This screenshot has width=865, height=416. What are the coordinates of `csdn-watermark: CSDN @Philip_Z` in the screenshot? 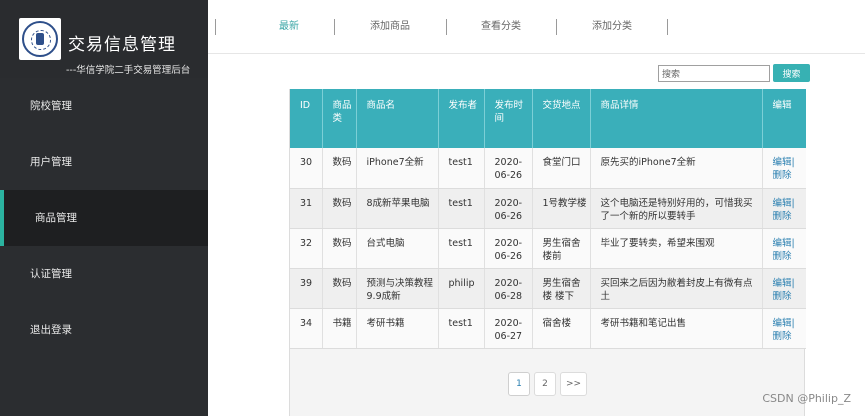 It's located at (806, 398).